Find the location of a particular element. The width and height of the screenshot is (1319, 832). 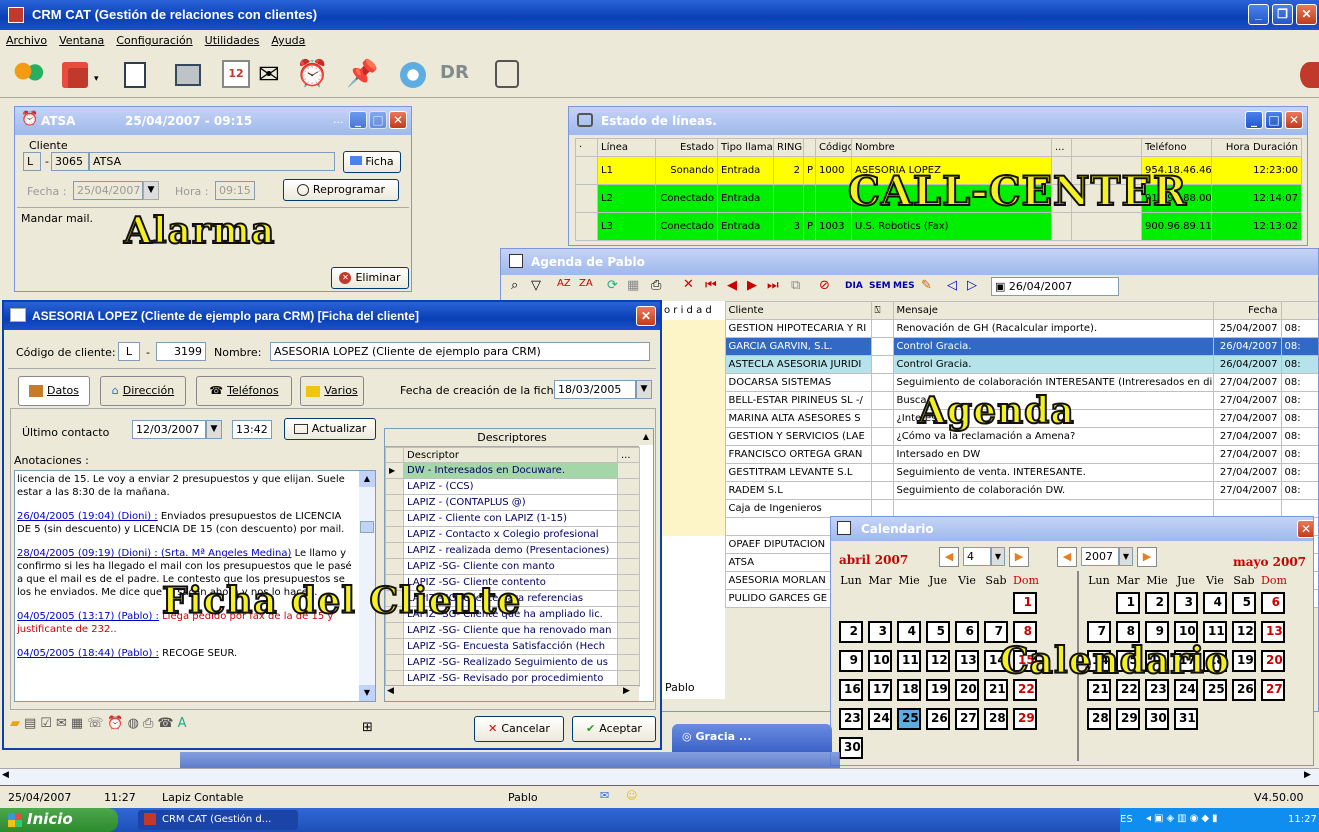

fecha-creacion-field: 18/03/2005 is located at coordinates (595, 389).